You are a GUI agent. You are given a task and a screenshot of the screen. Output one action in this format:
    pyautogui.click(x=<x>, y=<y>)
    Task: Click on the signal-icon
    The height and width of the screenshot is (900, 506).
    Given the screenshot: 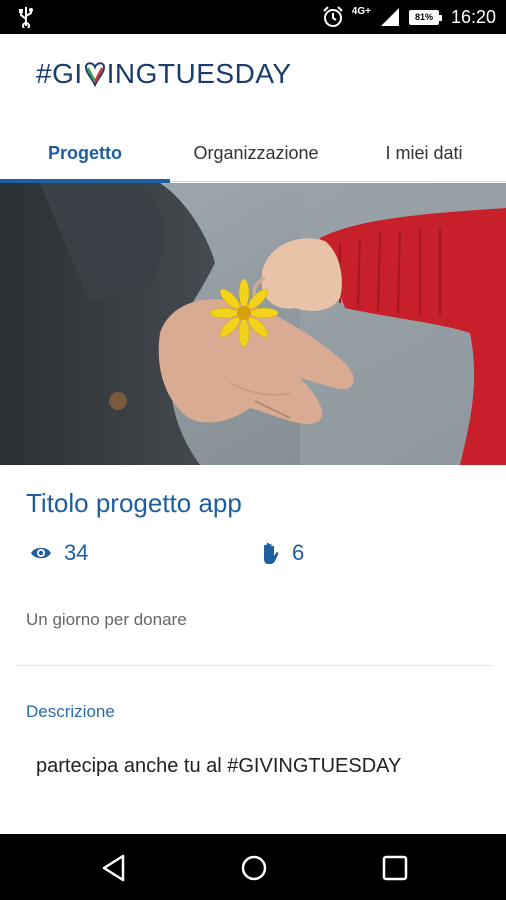 What is the action you would take?
    pyautogui.click(x=389, y=17)
    